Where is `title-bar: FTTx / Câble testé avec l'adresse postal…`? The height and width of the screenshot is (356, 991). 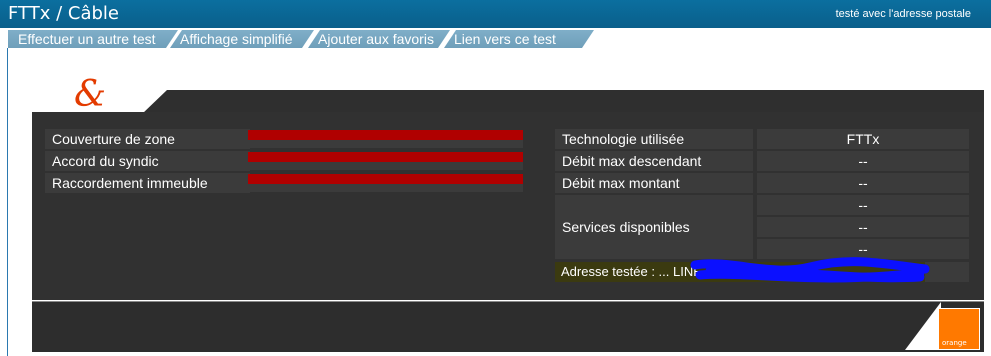
title-bar: FTTx / Câble testé avec l'adresse postal… is located at coordinates (495, 14).